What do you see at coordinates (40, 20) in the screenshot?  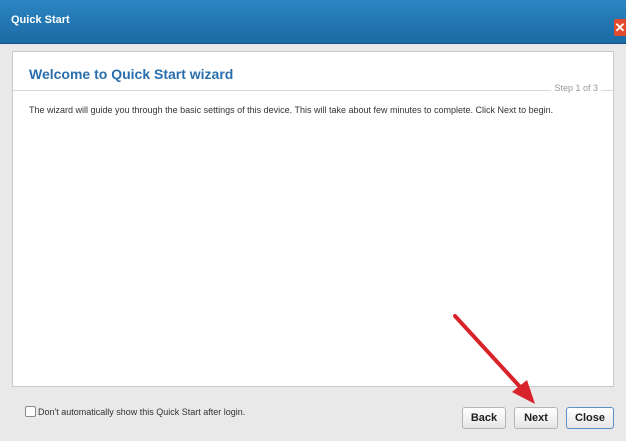 I see `dialog-title: Quick Start` at bounding box center [40, 20].